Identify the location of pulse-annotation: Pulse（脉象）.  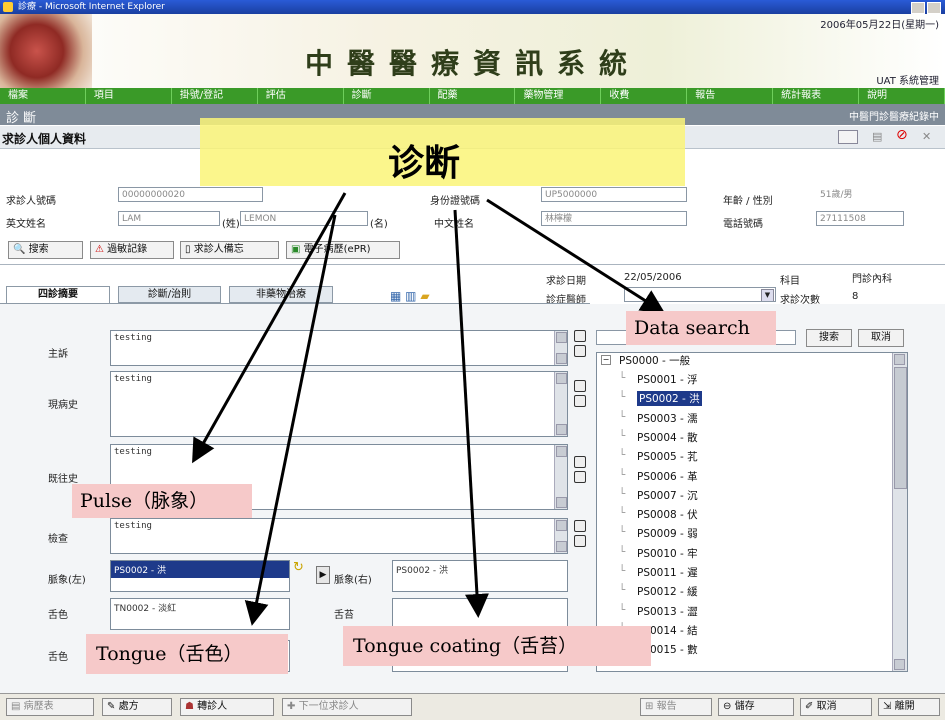
(162, 501).